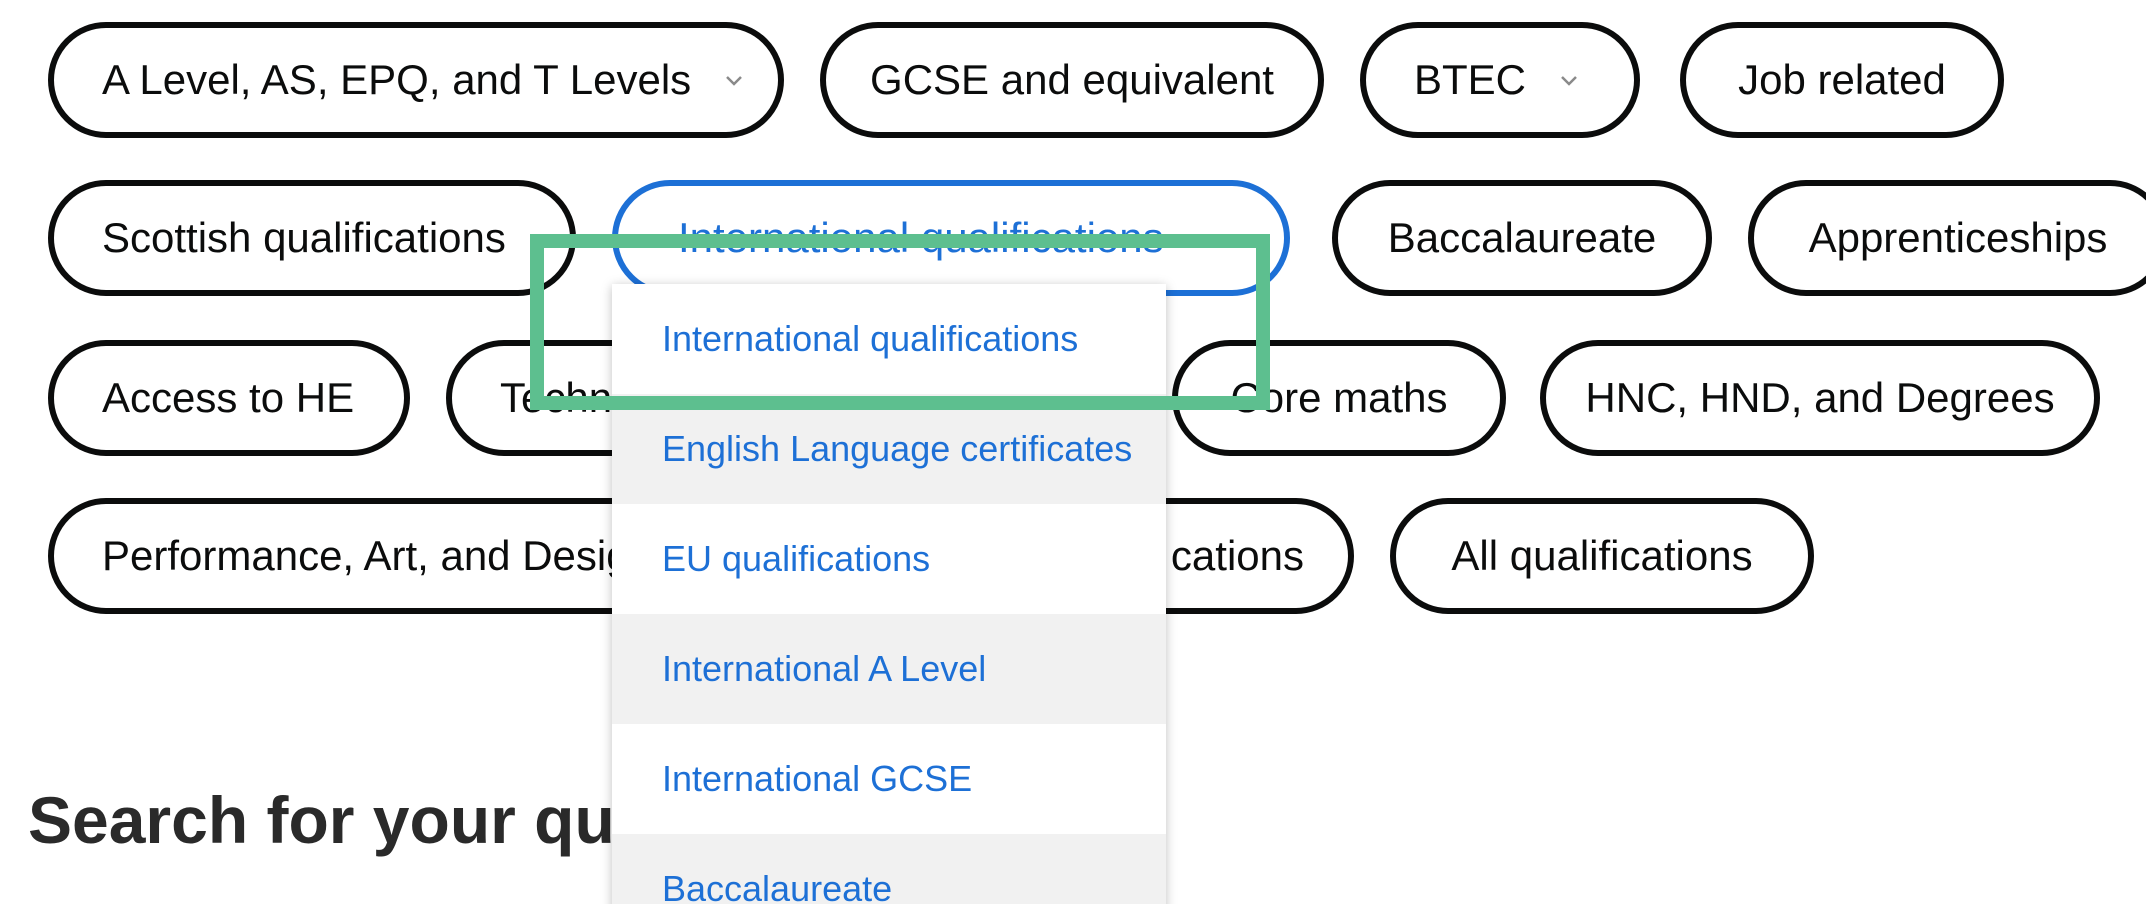 The image size is (2146, 904). Describe the element at coordinates (556, 397) in the screenshot. I see `filter-label: Techn` at that location.